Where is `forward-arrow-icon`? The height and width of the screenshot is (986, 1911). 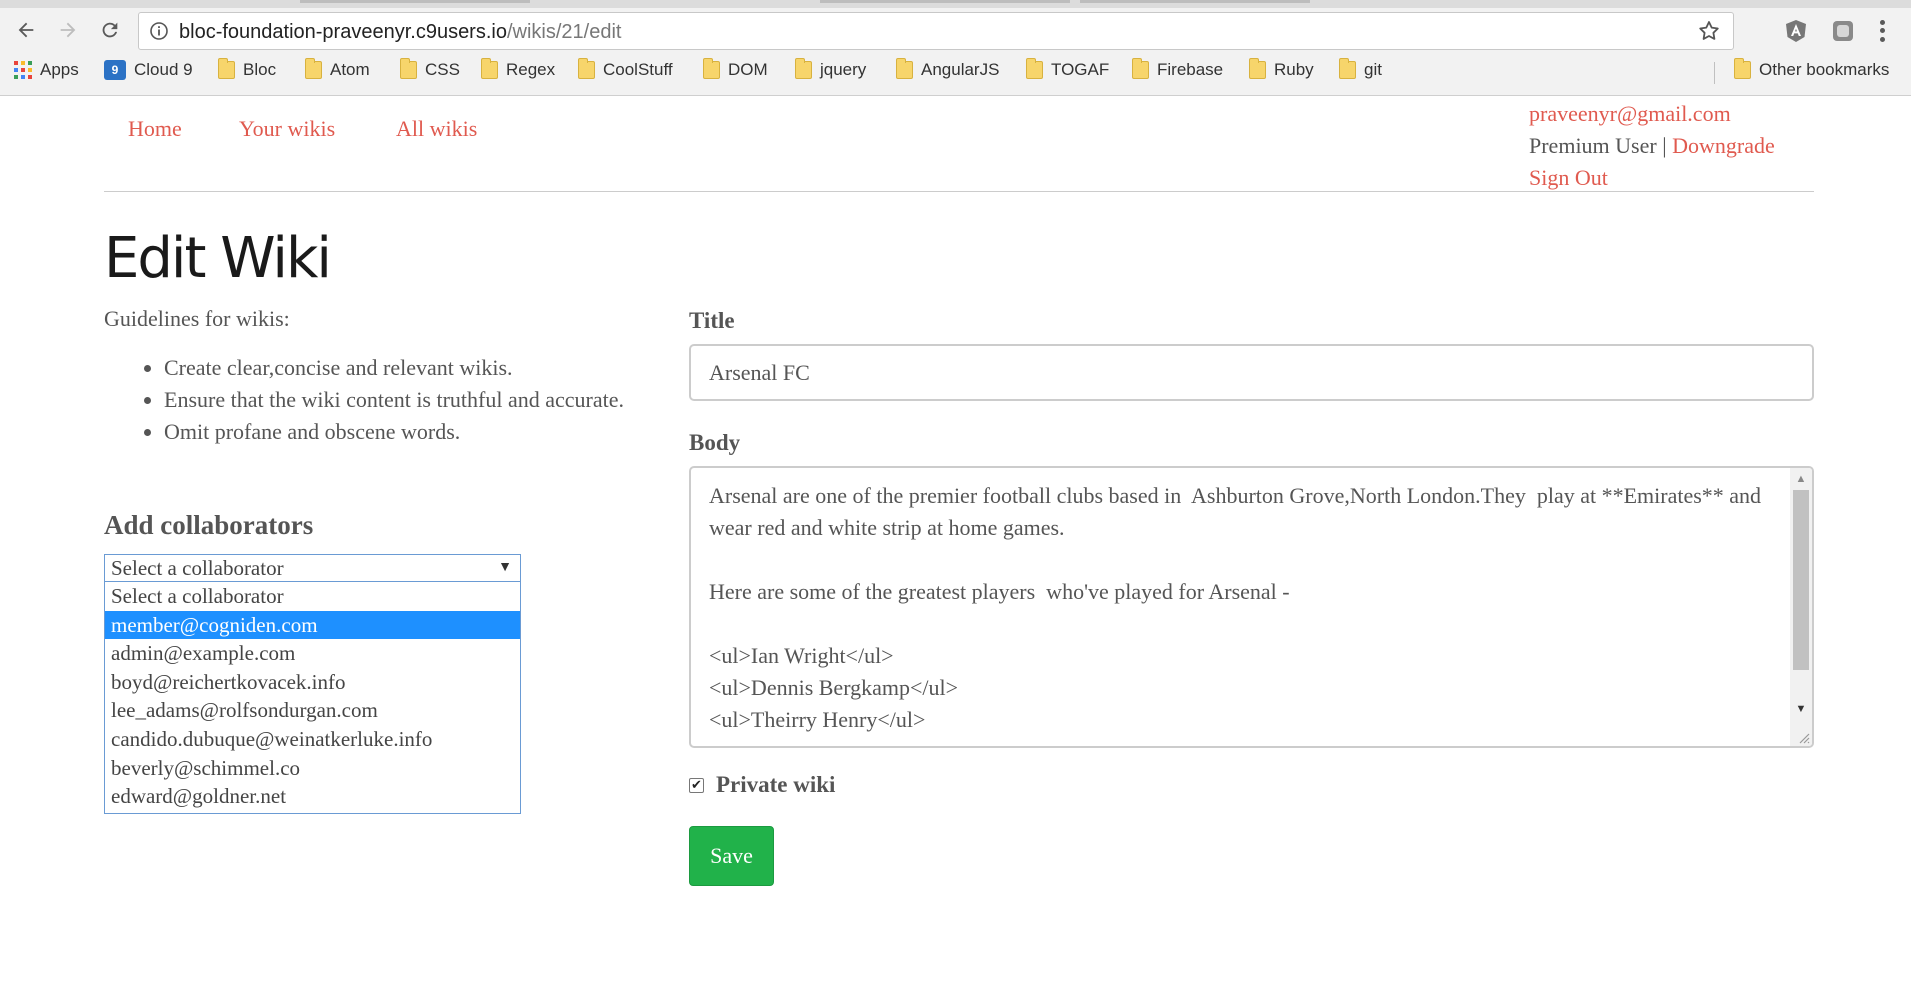
forward-arrow-icon is located at coordinates (68, 30).